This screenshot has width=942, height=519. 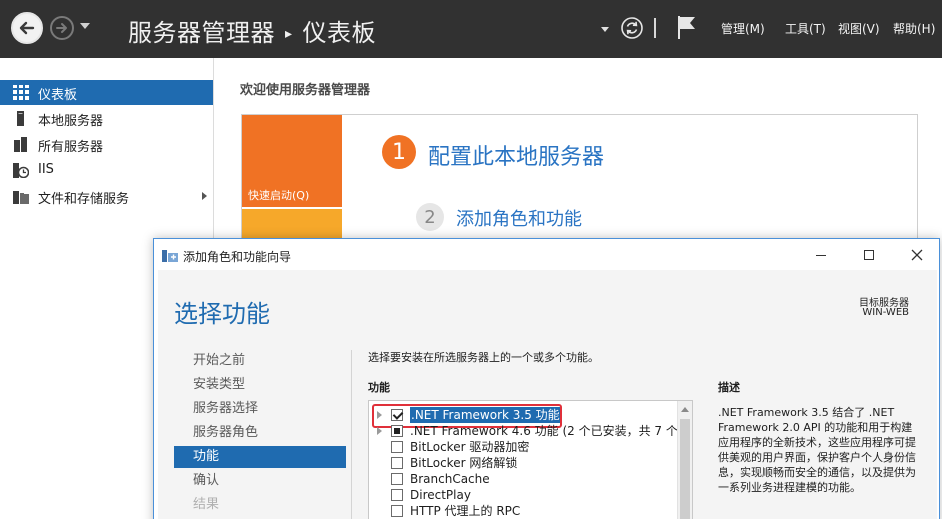 I want to click on tree-item-bitlocker: BitLocker 驱动器加密, so click(x=523, y=447).